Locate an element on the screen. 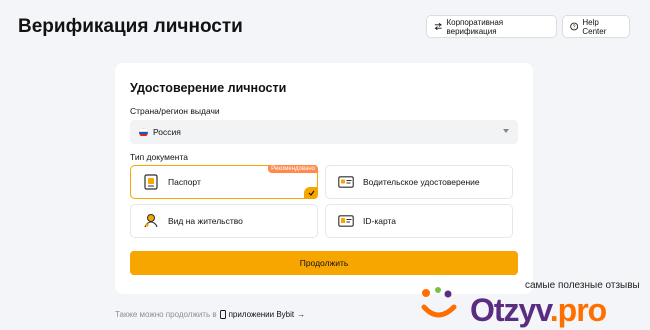 Image resolution: width=650 pixels, height=330 pixels. russia-flag-icon is located at coordinates (143, 132).